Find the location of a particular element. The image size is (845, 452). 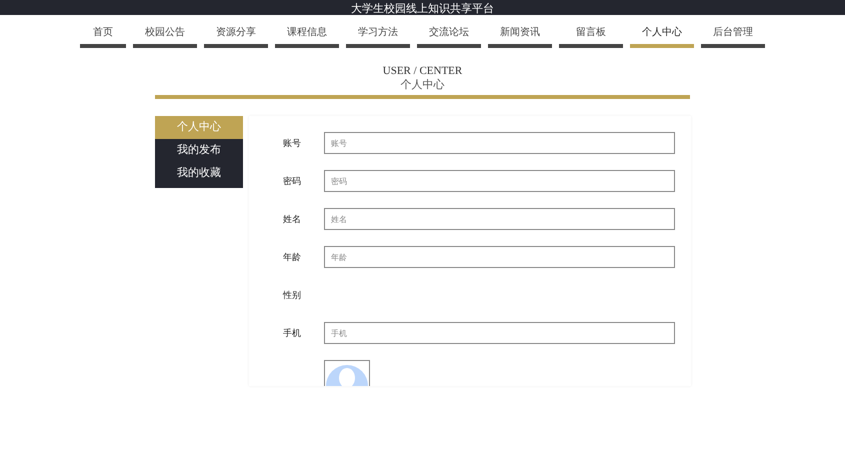

input-field: 密码 is located at coordinates (499, 181).